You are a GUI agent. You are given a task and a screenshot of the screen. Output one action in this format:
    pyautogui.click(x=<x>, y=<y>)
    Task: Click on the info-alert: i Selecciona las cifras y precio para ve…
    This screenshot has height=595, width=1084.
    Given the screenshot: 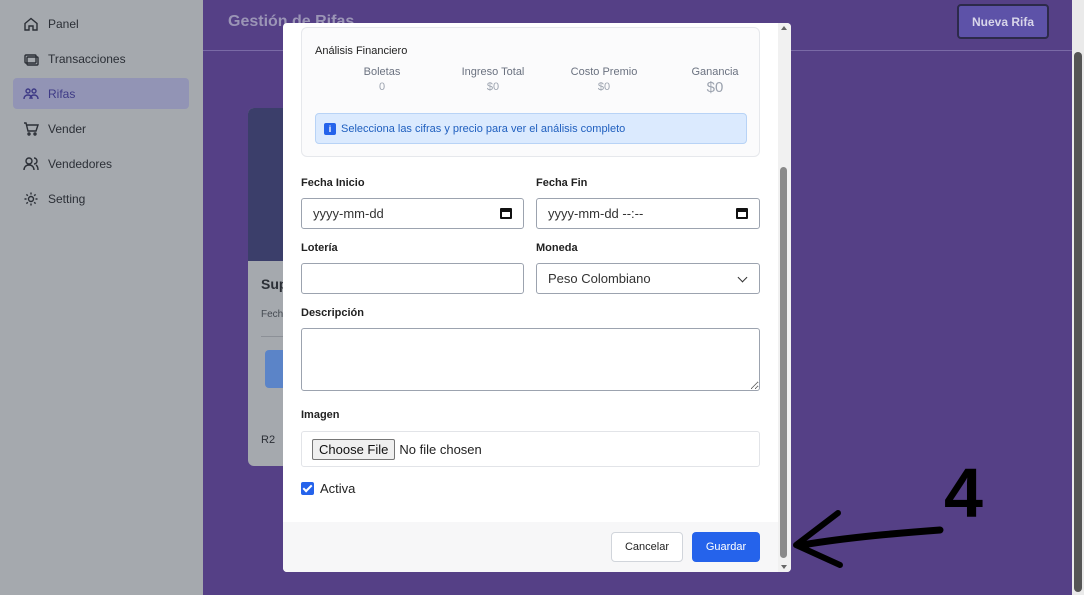 What is the action you would take?
    pyautogui.click(x=531, y=128)
    